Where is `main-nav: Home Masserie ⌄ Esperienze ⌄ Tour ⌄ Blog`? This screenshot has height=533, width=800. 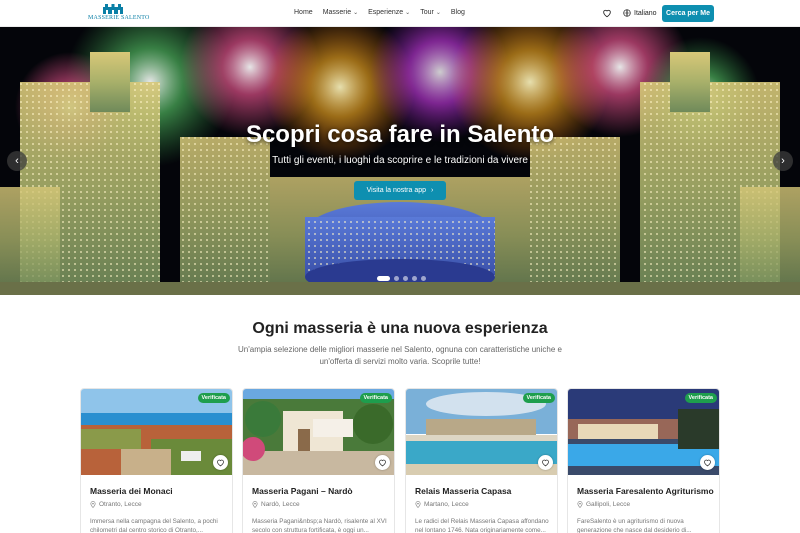 main-nav: Home Masserie ⌄ Esperienze ⌄ Tour ⌄ Blog is located at coordinates (379, 12).